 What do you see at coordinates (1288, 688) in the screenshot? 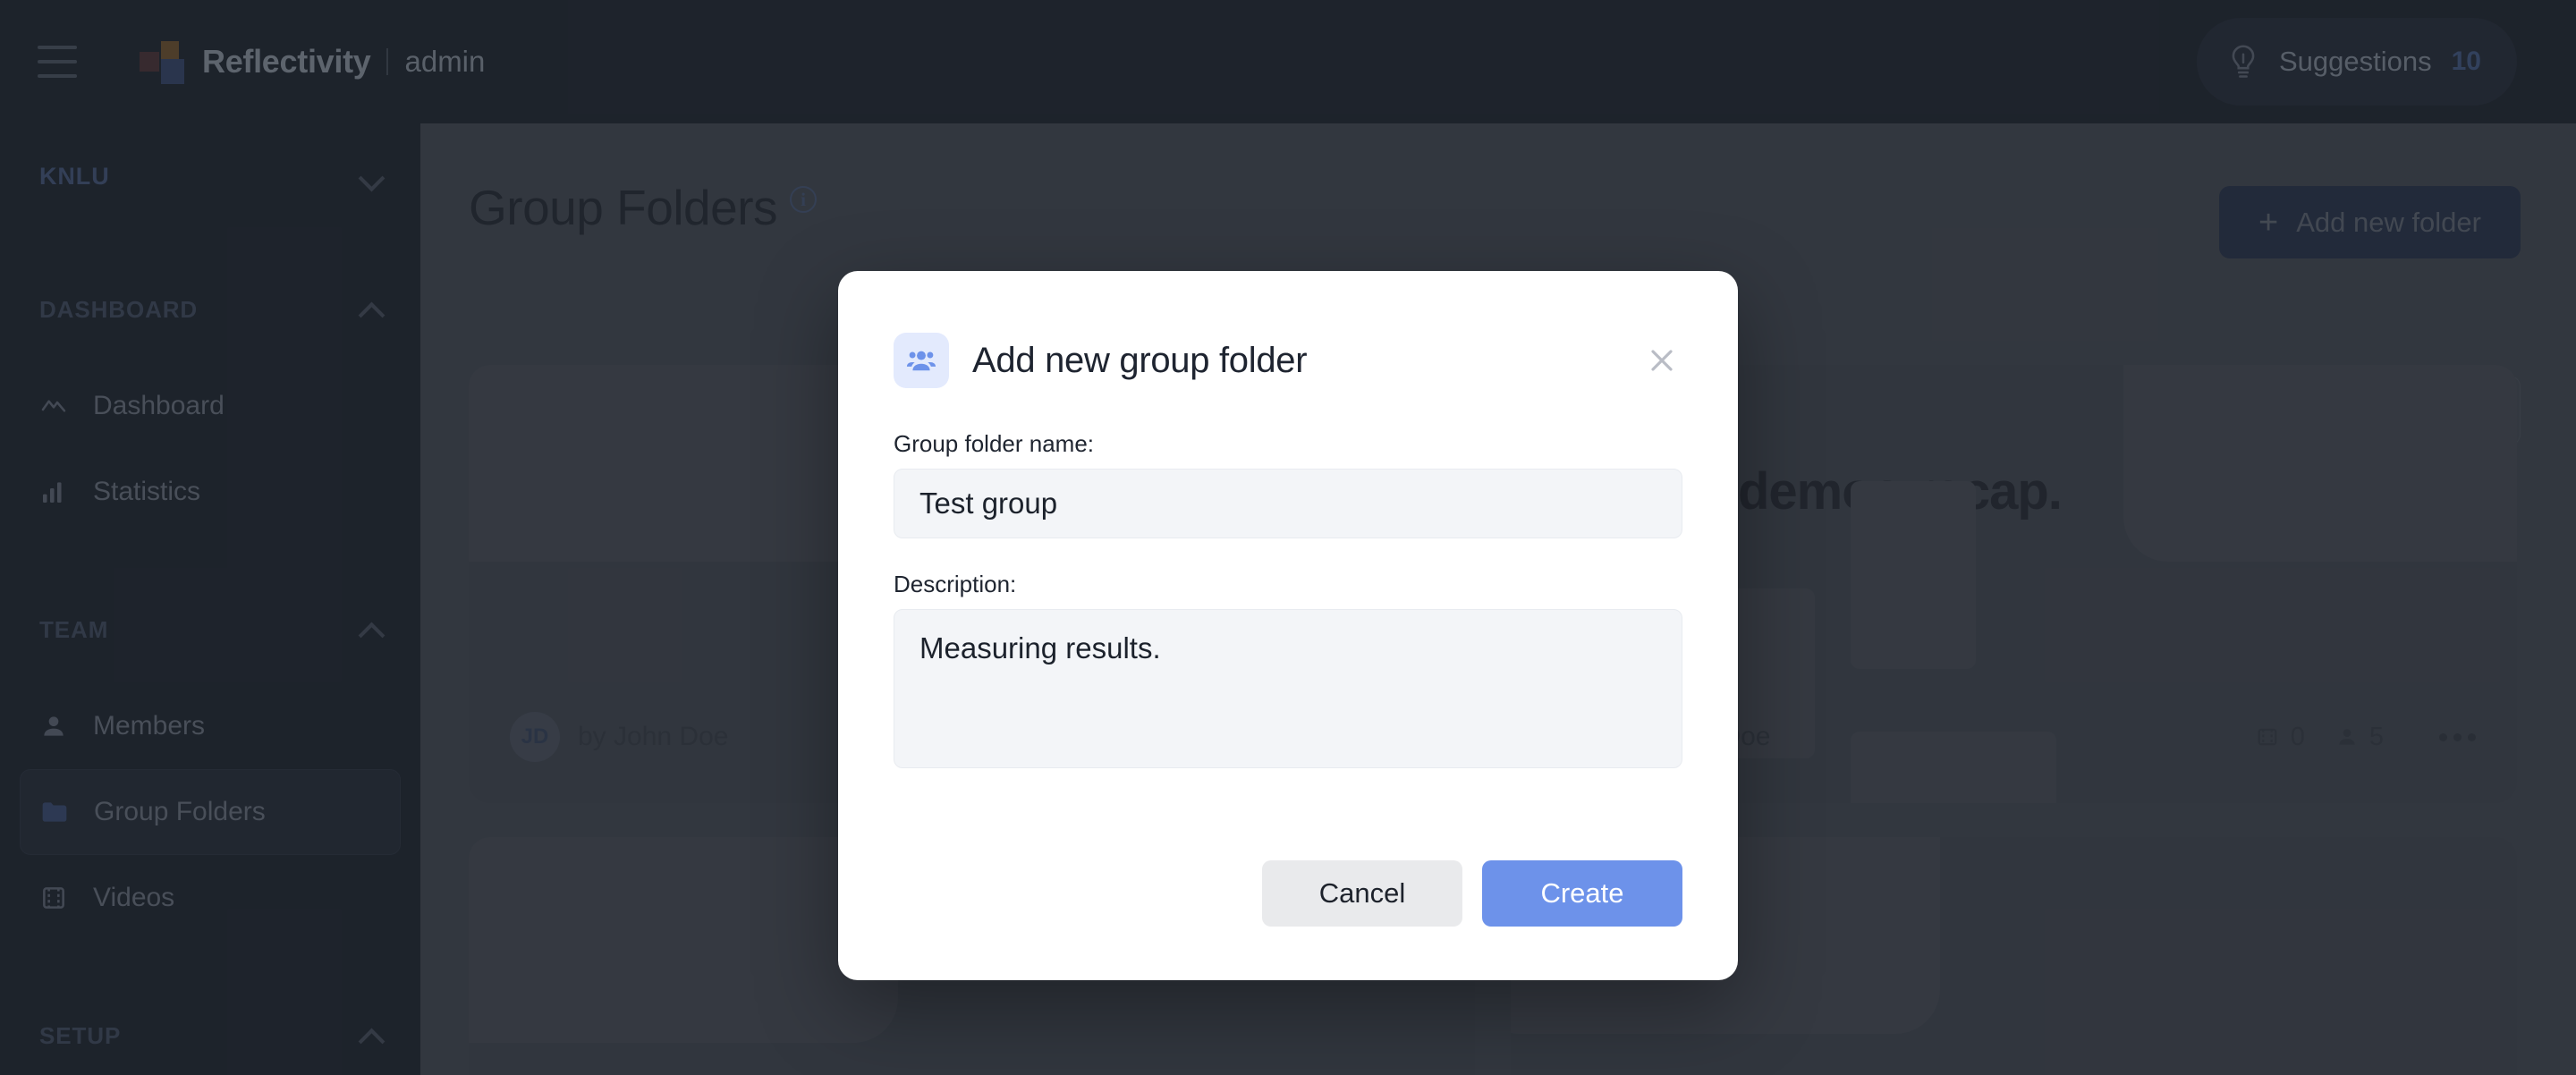
I see `description-textarea: Measuring results.` at bounding box center [1288, 688].